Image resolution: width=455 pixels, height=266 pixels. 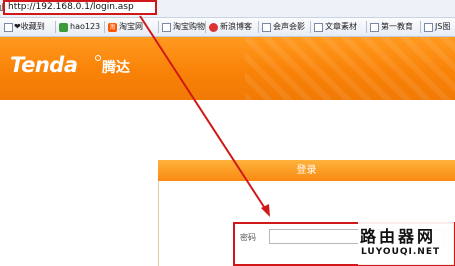 What do you see at coordinates (398, 236) in the screenshot?
I see `watermark-cn: 路由器网` at bounding box center [398, 236].